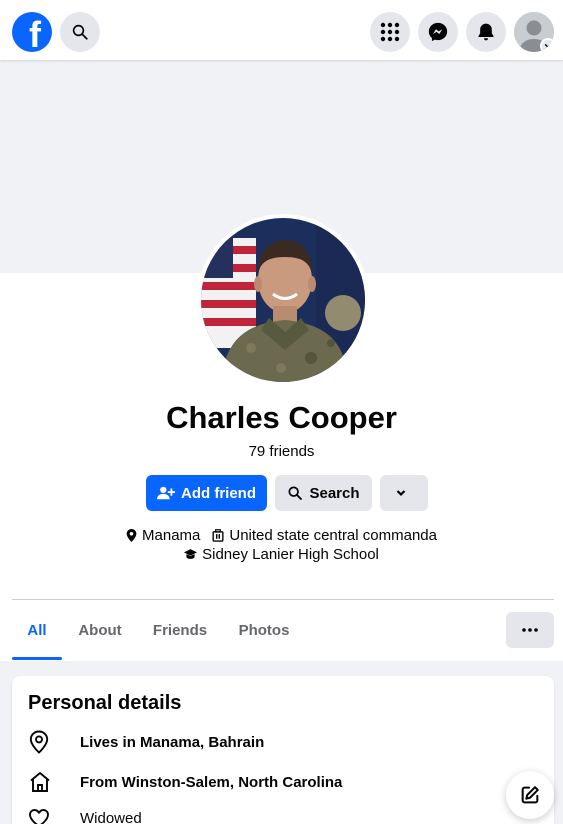 The image size is (563, 824). I want to click on tab-about: About, so click(100, 630).